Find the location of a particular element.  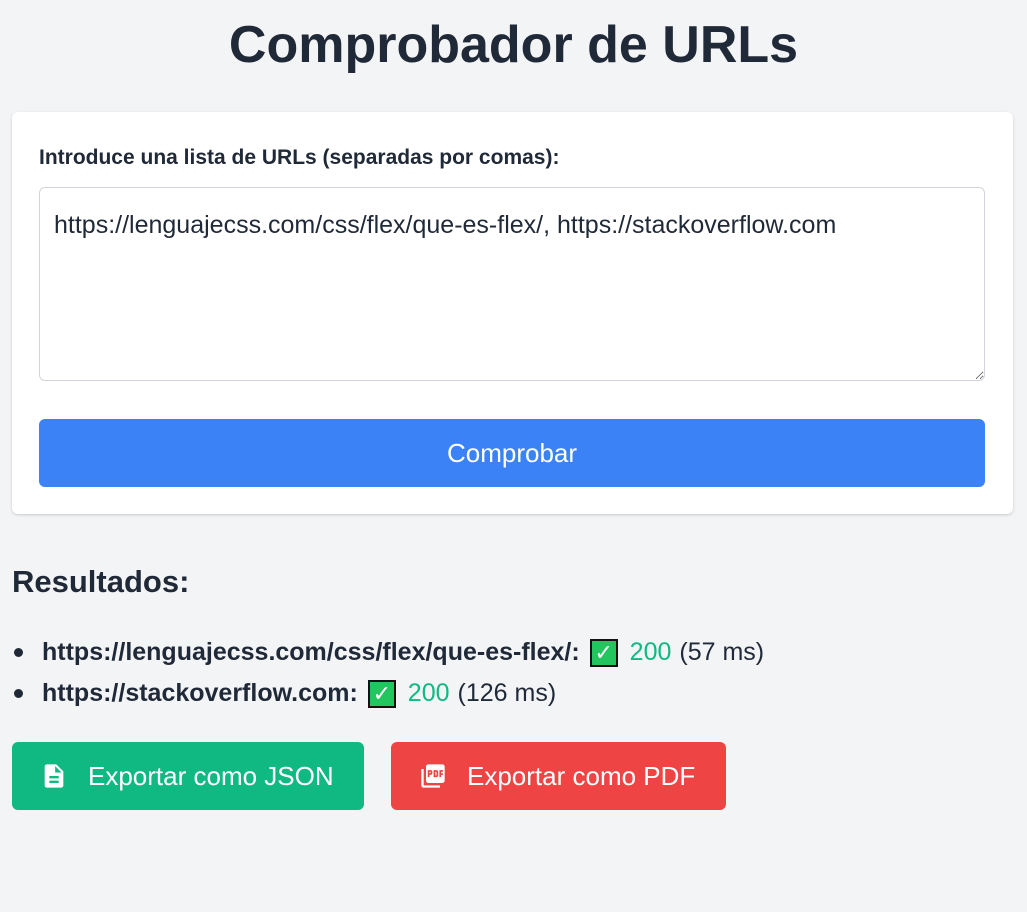

response-time: (57 ms) is located at coordinates (722, 652).